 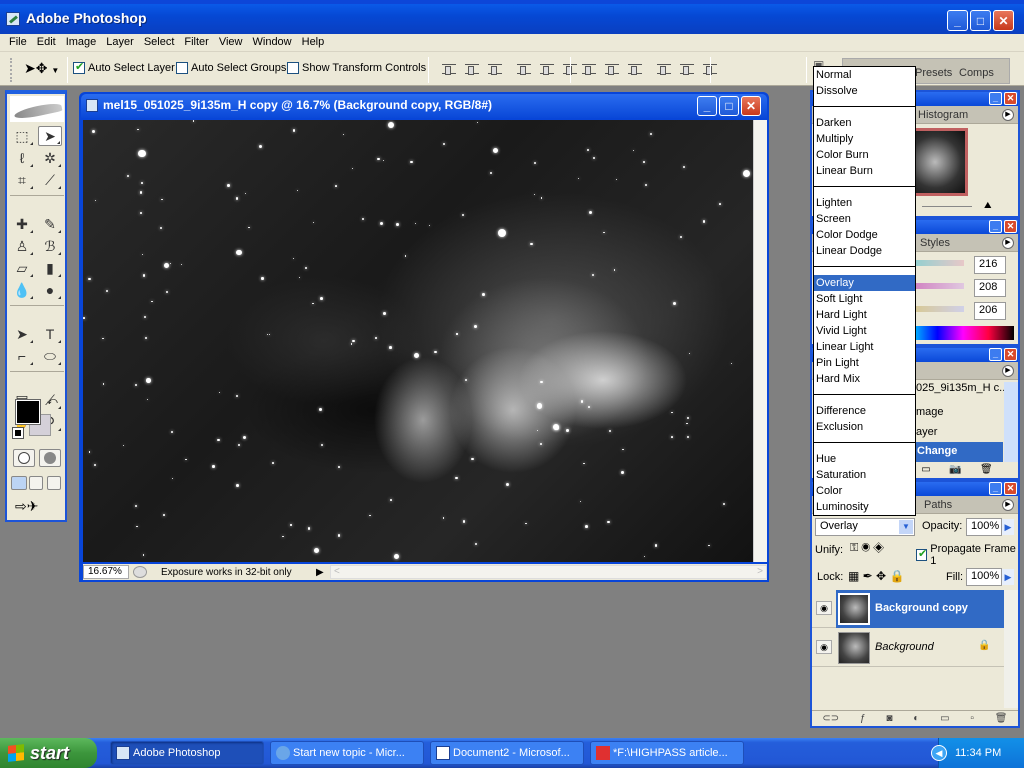 What do you see at coordinates (940, 162) in the screenshot?
I see `navigator-thumbnail` at bounding box center [940, 162].